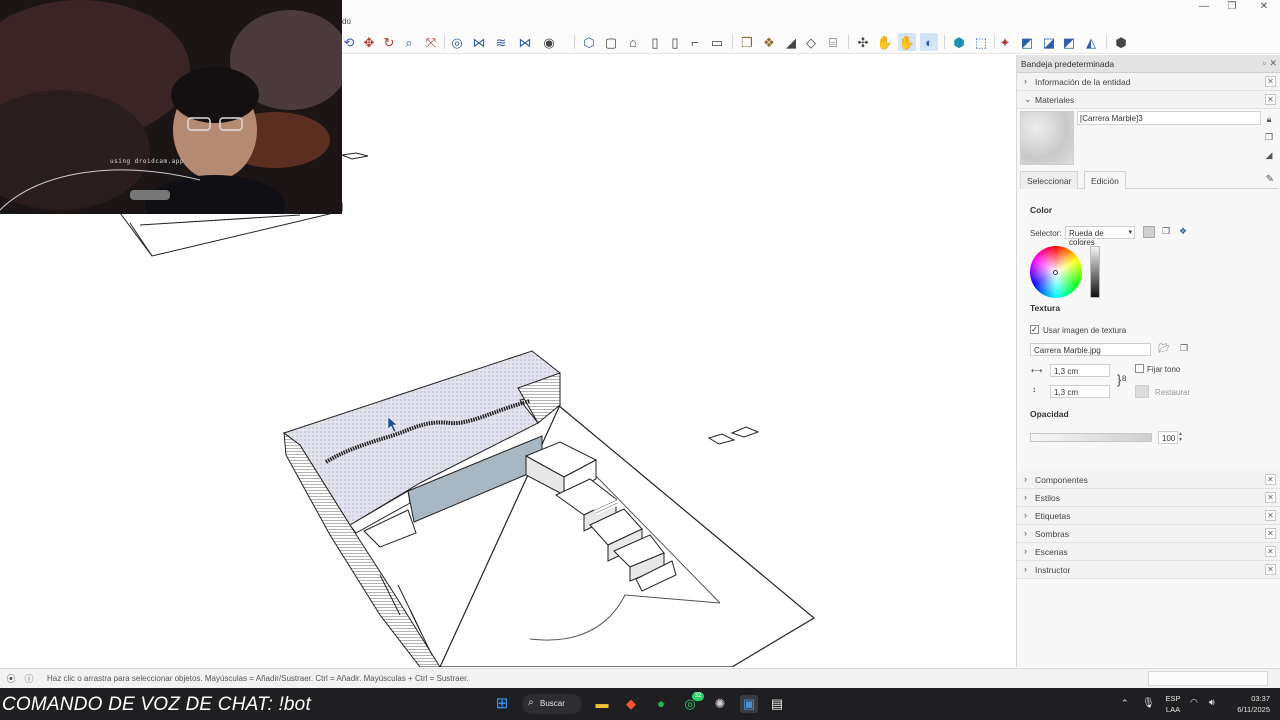 The image size is (1280, 720). I want to click on restore-button: Restaurar, so click(1172, 392).